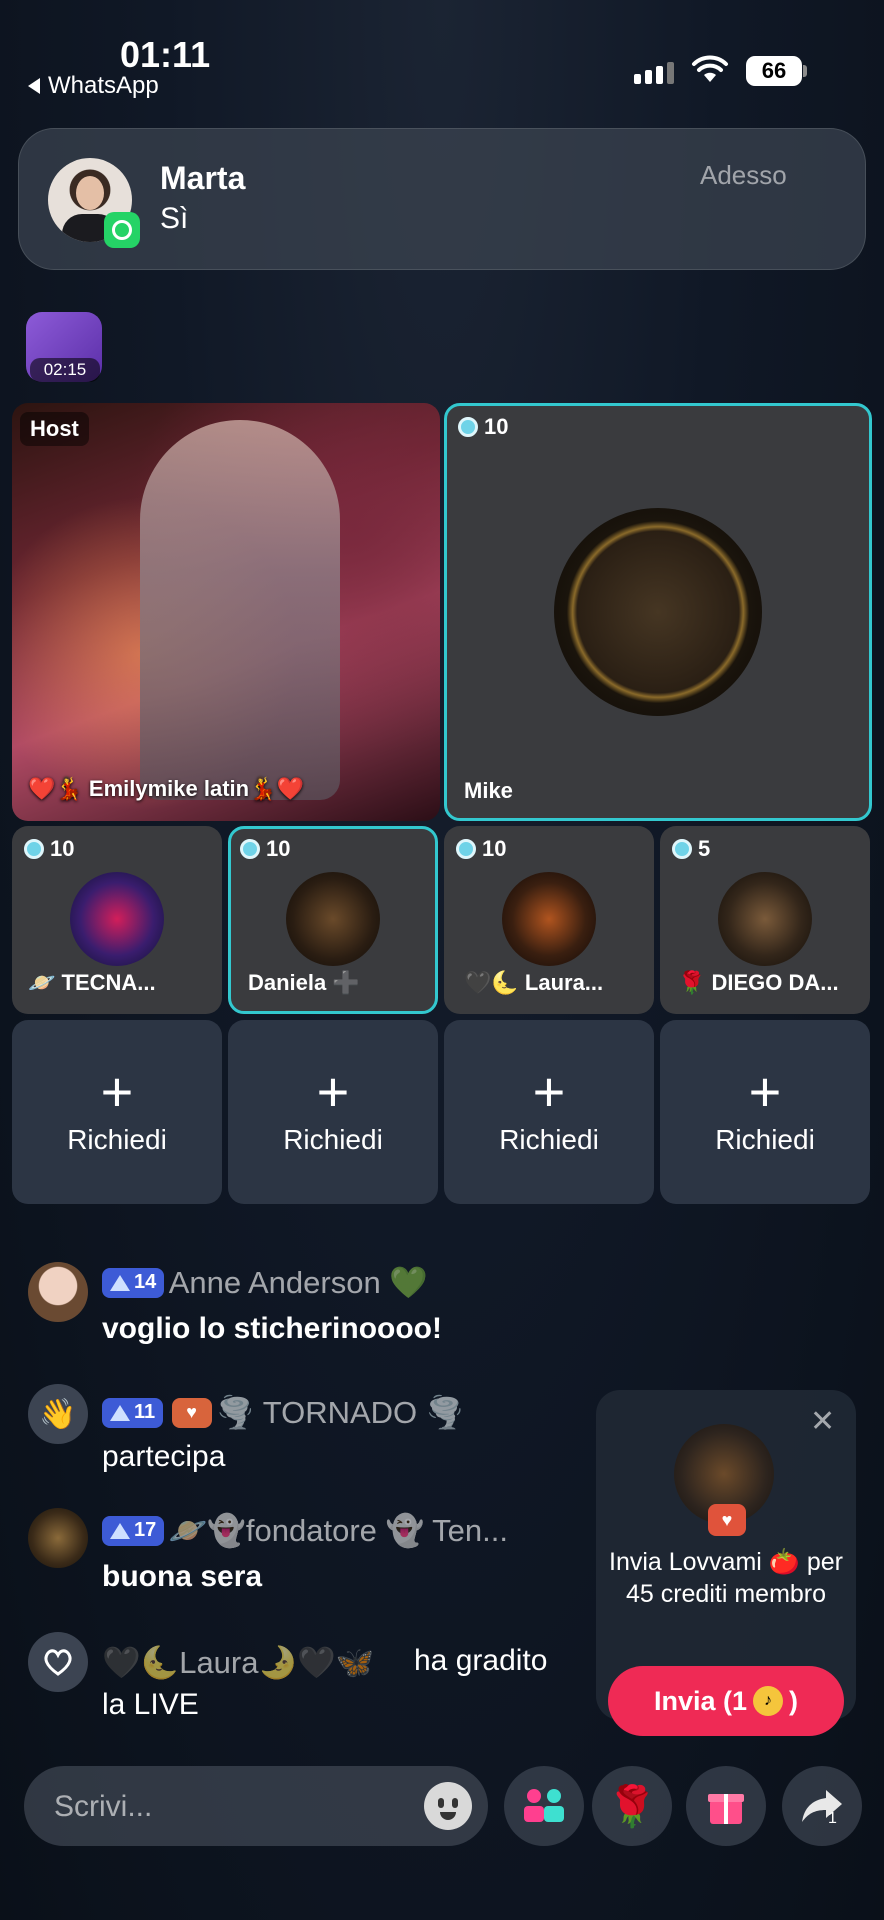 The width and height of the screenshot is (884, 1920). What do you see at coordinates (34, 86) in the screenshot?
I see `back-arrow-icon` at bounding box center [34, 86].